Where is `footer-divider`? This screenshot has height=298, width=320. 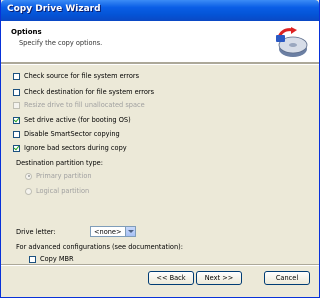 footer-divider is located at coordinates (160, 265).